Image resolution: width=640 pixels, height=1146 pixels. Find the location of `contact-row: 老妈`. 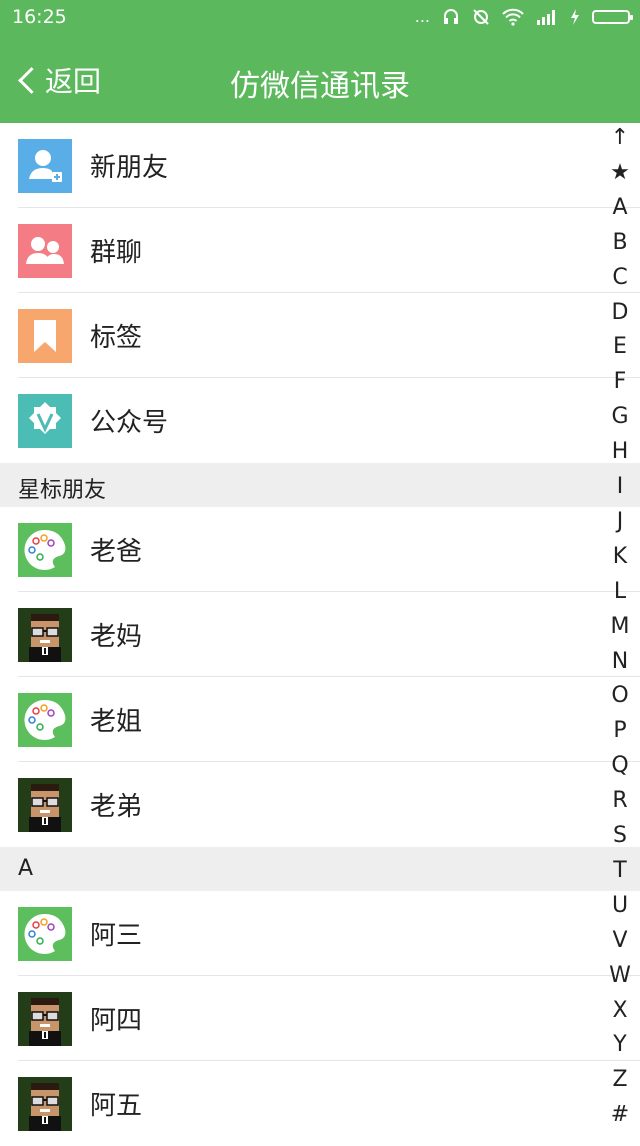

contact-row: 老妈 is located at coordinates (320, 634).